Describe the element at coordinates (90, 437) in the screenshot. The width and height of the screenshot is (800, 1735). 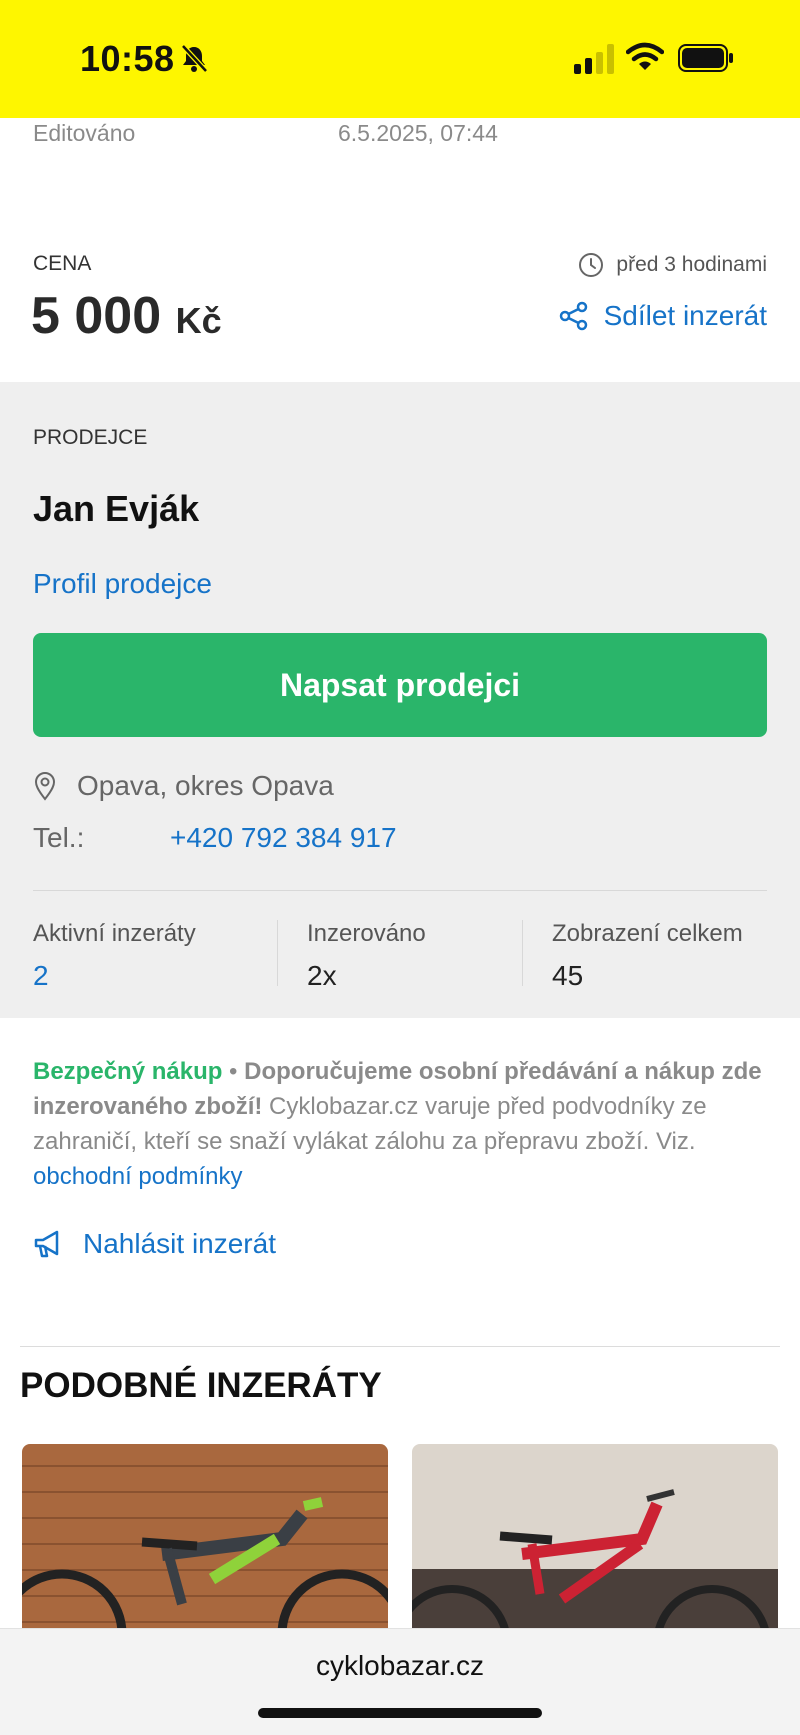
I see `seller-section-label: PRODEJCE` at that location.